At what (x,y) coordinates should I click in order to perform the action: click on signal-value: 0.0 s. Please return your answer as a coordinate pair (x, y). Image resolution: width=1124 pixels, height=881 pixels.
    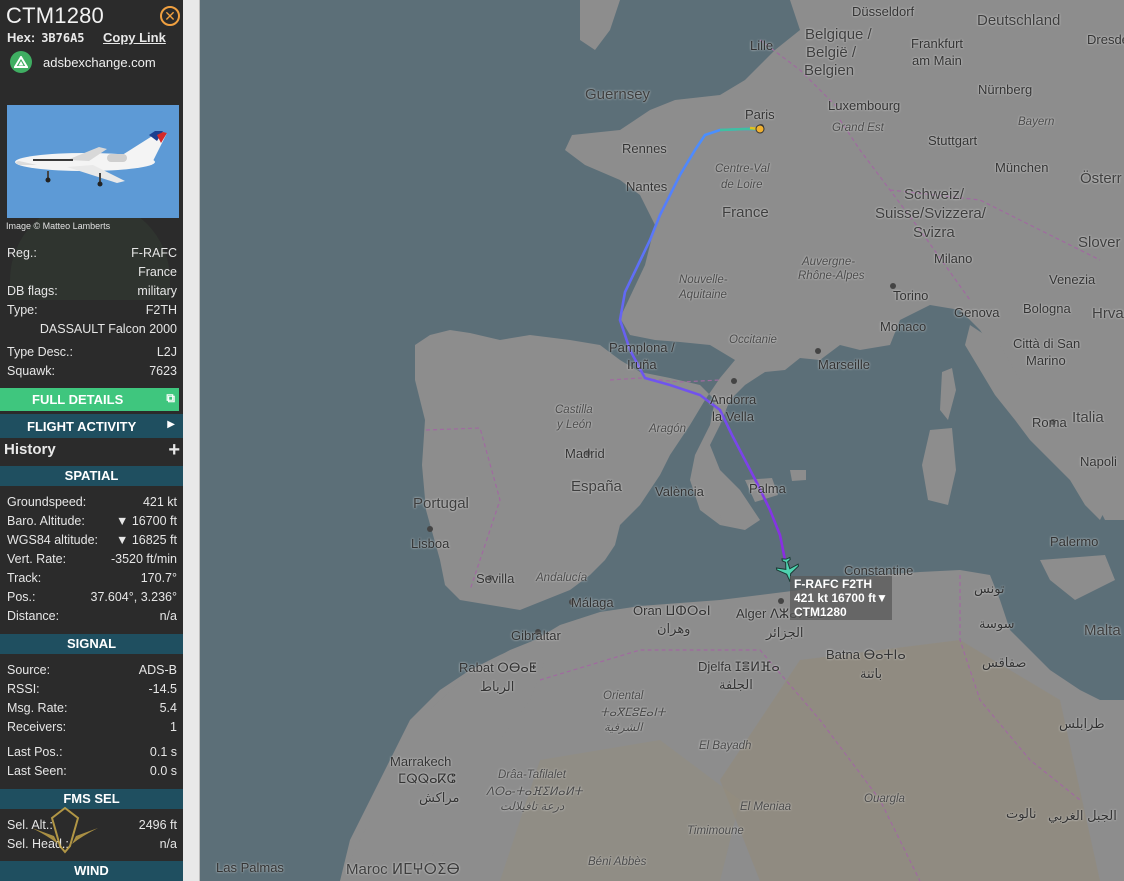
    Looking at the image, I should click on (163, 771).